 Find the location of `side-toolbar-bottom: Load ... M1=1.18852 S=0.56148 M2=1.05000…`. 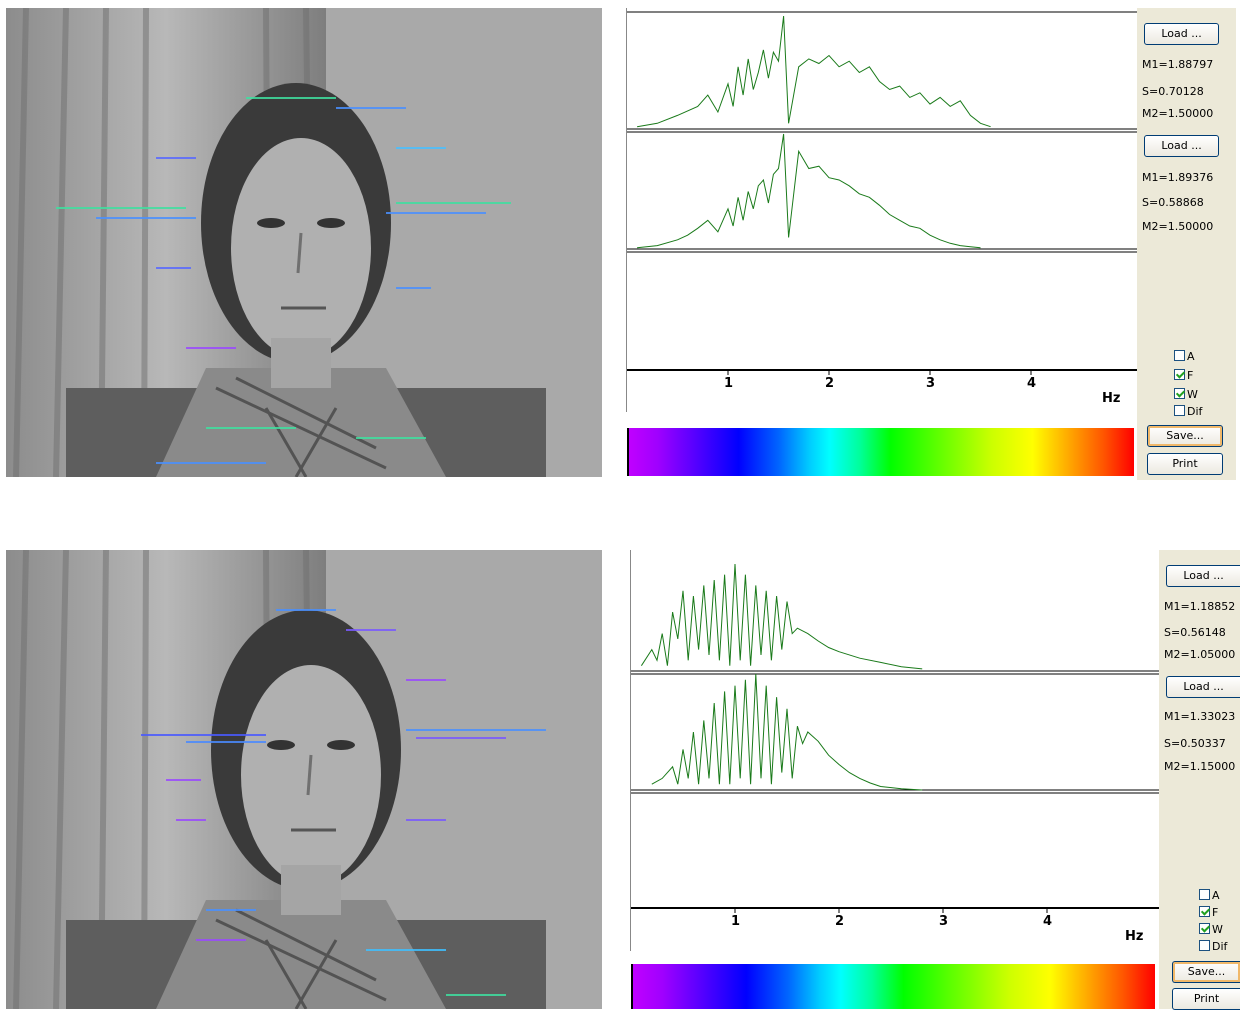

side-toolbar-bottom: Load ... M1=1.18852 S=0.56148 M2=1.05000… is located at coordinates (1199, 780).